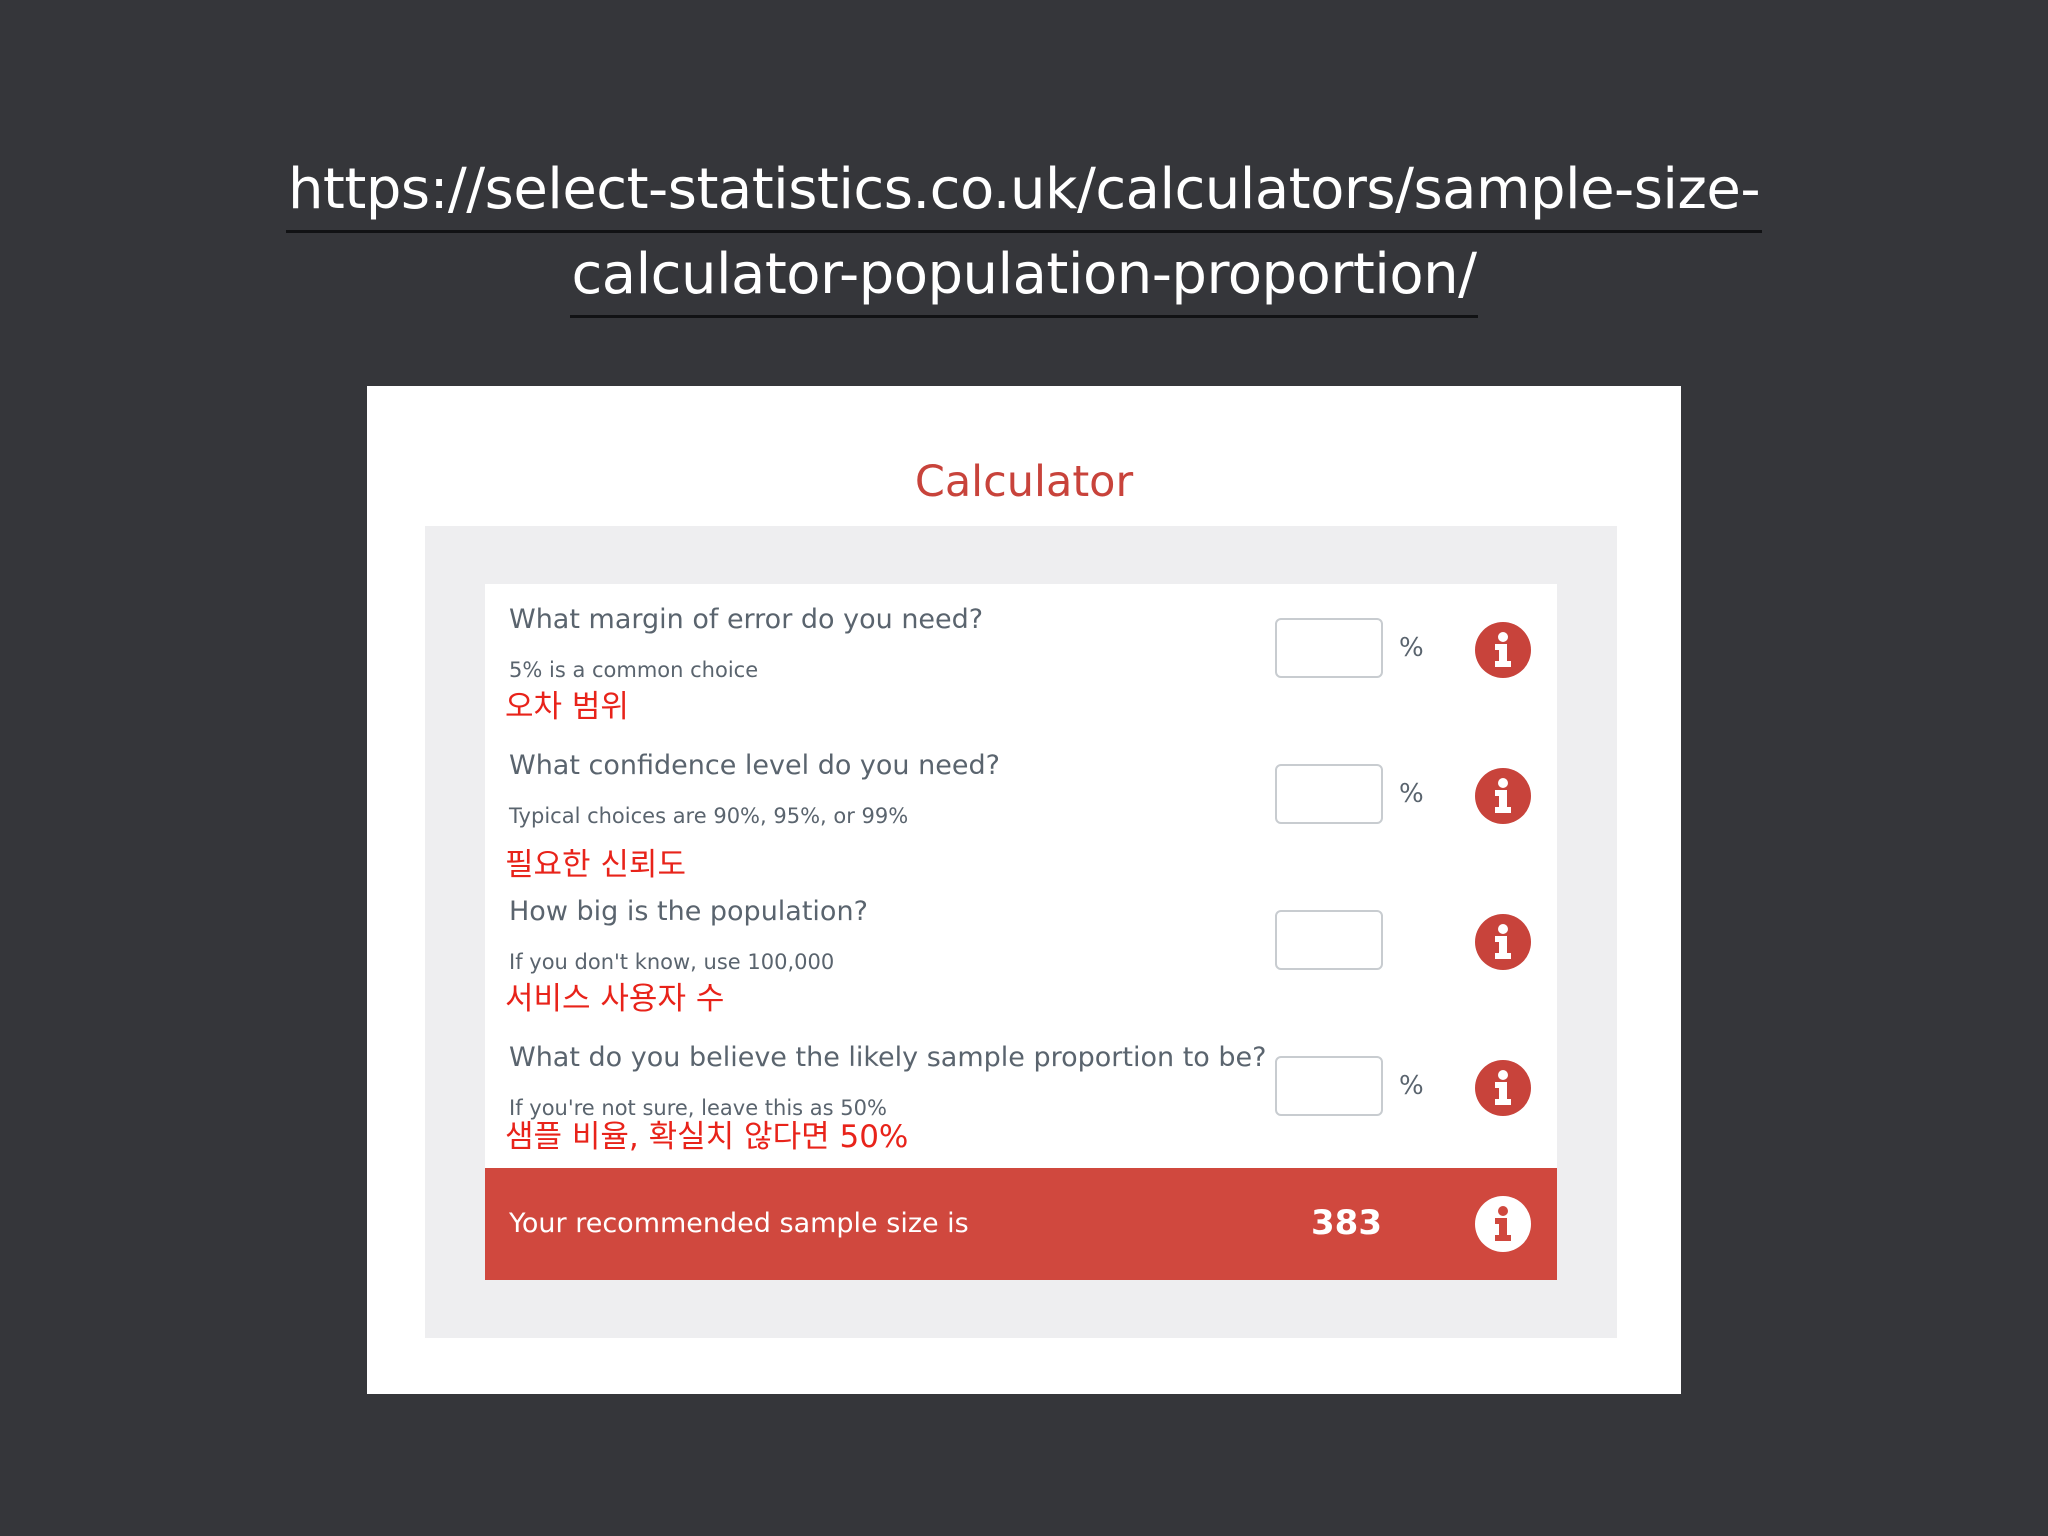  What do you see at coordinates (1346, 1223) in the screenshot?
I see `recommended-sample-size: 383` at bounding box center [1346, 1223].